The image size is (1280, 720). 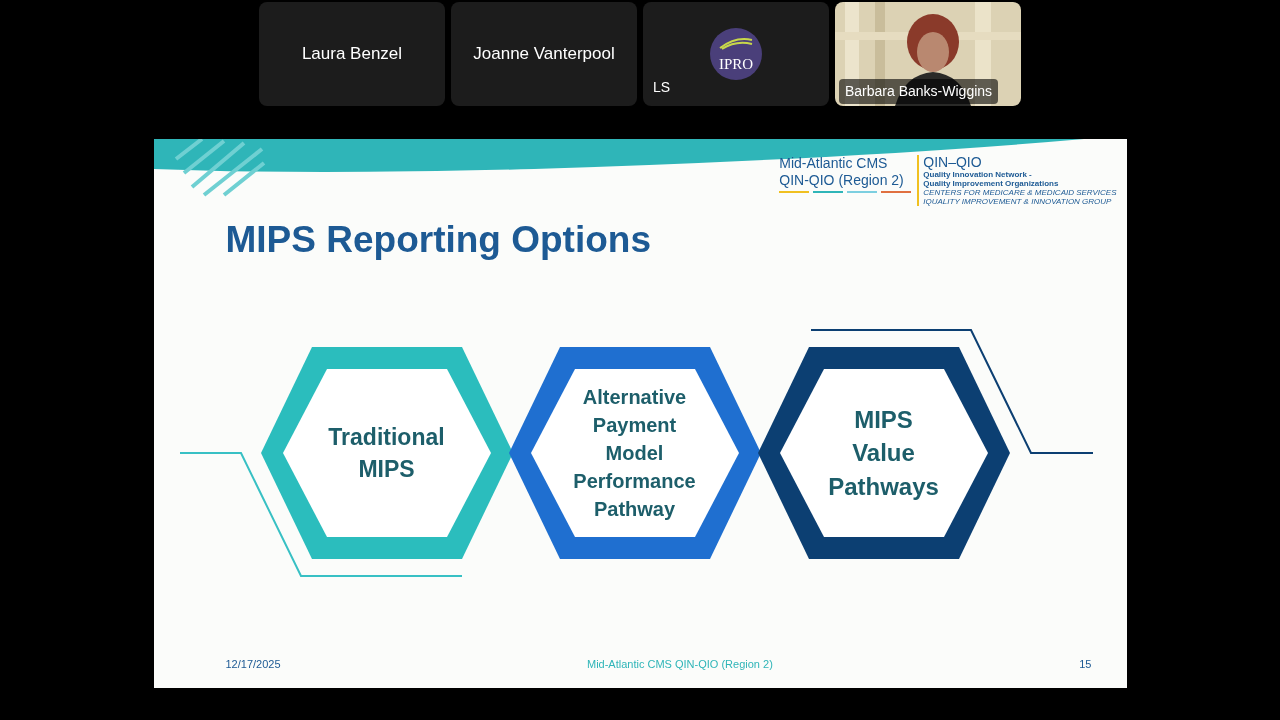 I want to click on logo-text: CENTERS FOR MEDICARE & MEDICAID SERVICES, so click(x=1020, y=192).